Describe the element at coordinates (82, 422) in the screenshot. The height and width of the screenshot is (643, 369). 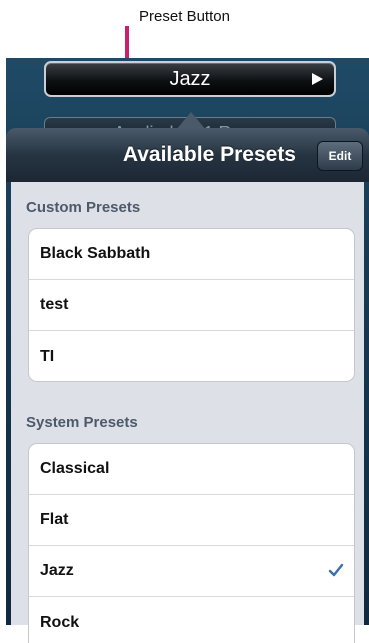
I see `section-header-system: System Presets` at that location.